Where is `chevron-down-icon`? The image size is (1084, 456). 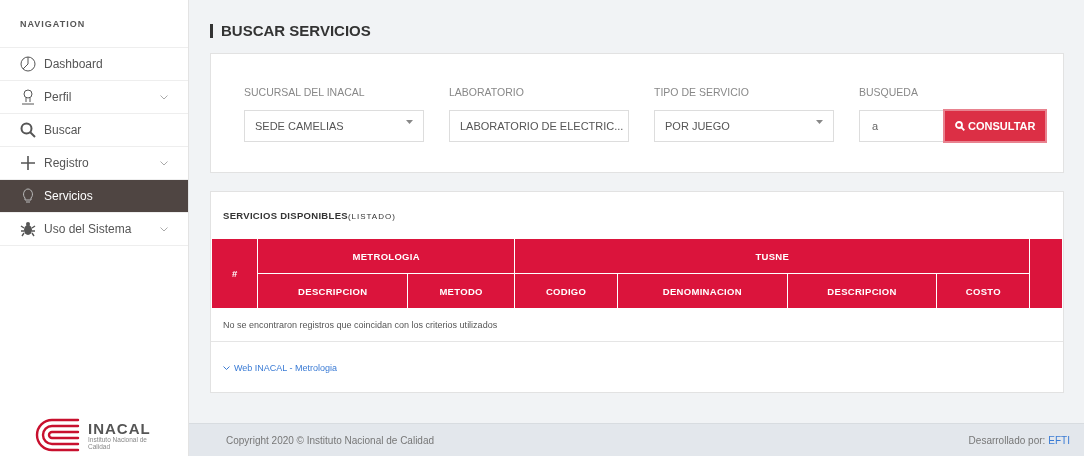 chevron-down-icon is located at coordinates (226, 368).